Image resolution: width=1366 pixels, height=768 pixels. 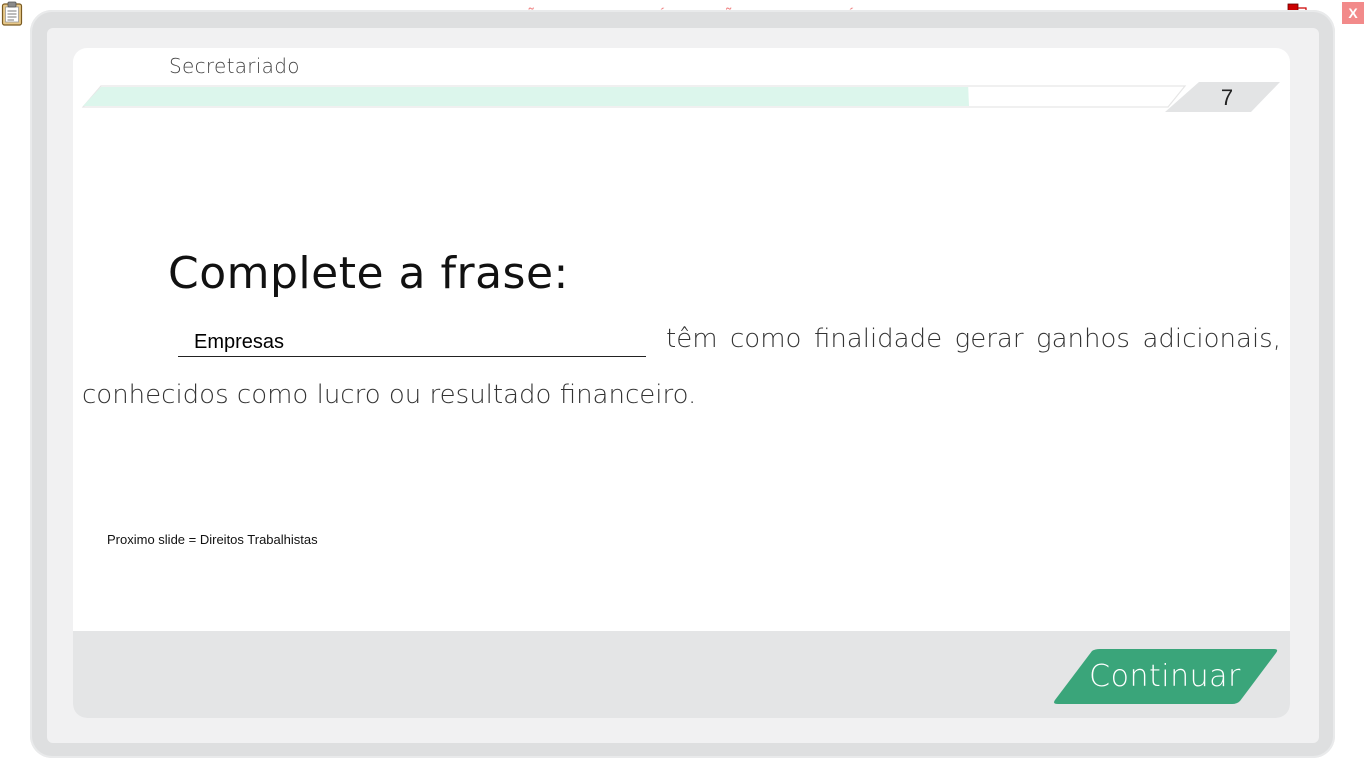 I want to click on clipboard-icon, so click(x=12, y=13).